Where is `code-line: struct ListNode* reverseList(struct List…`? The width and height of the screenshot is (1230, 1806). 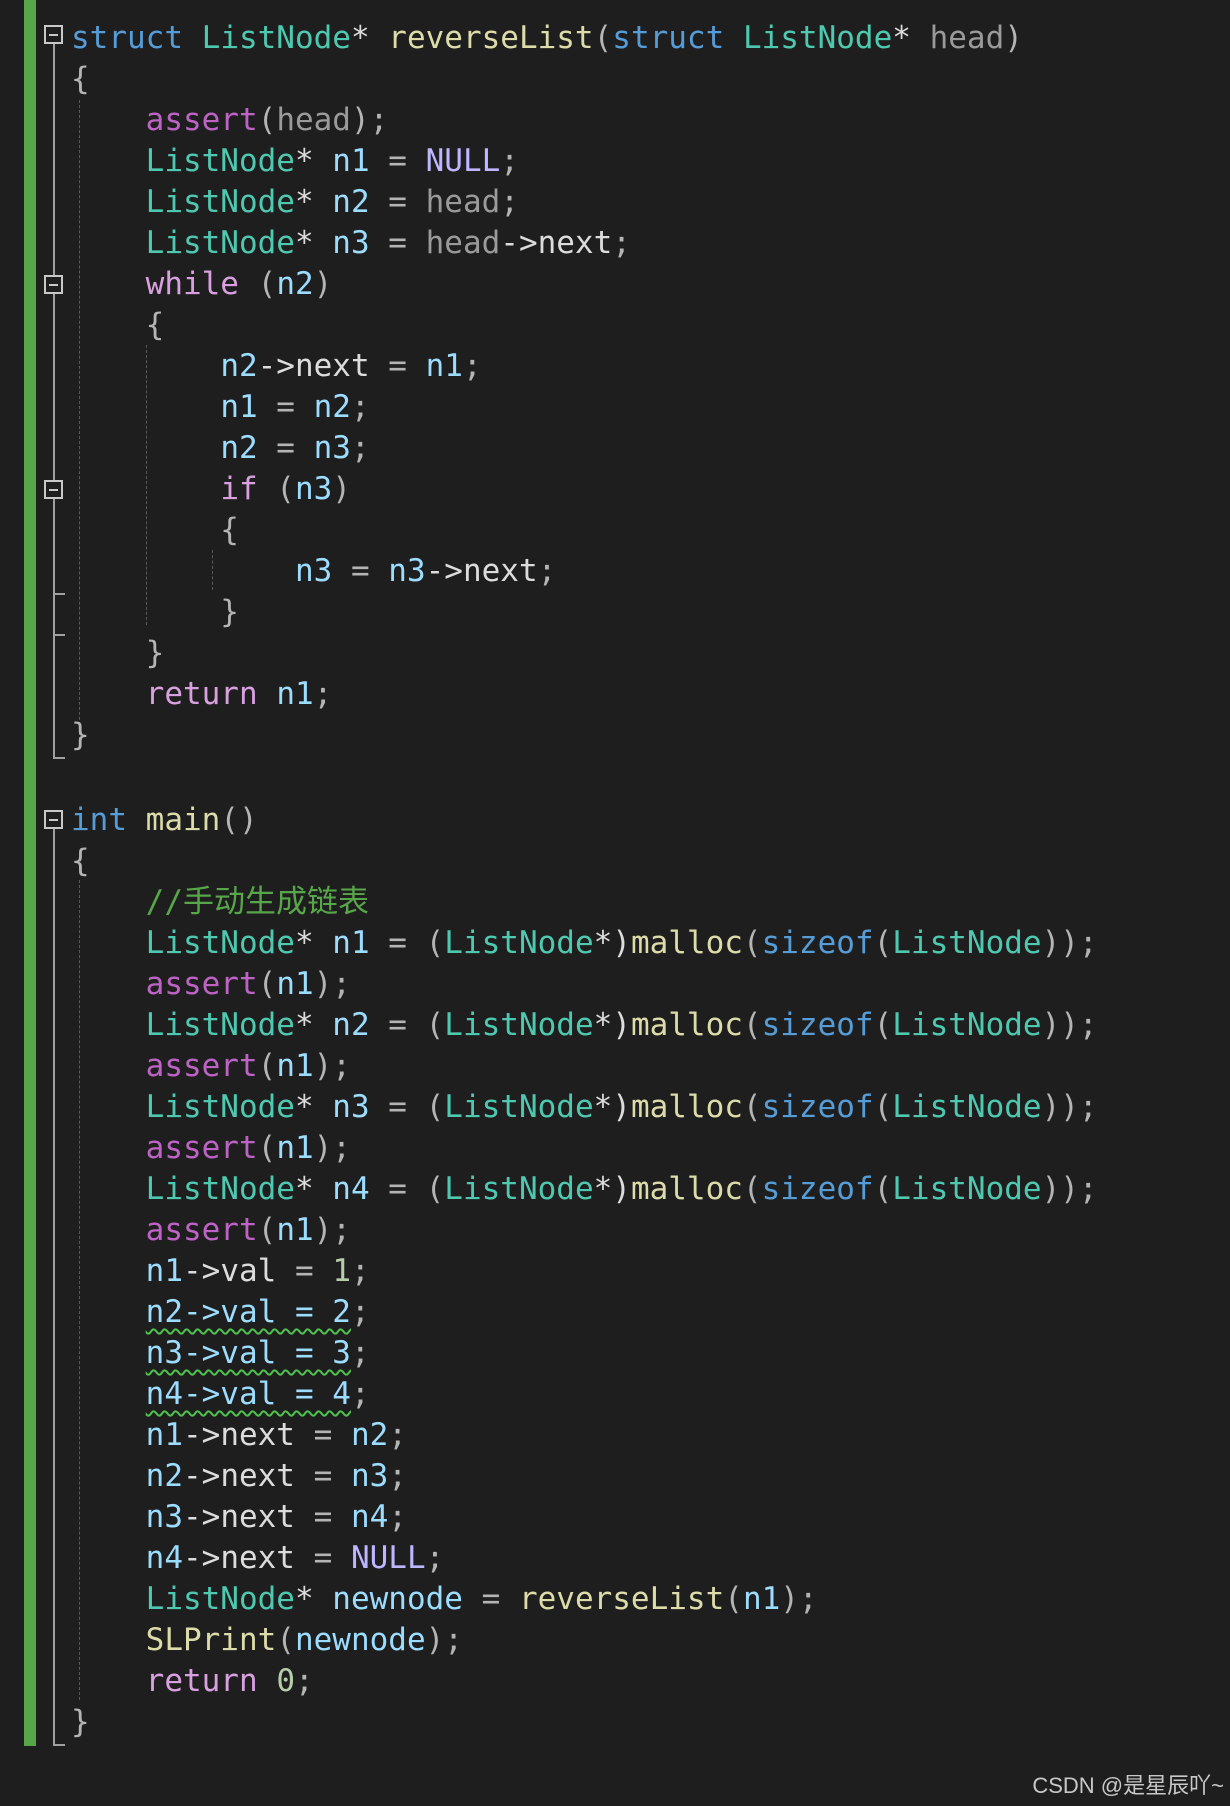 code-line: struct ListNode* reverseList(struct List… is located at coordinates (547, 38).